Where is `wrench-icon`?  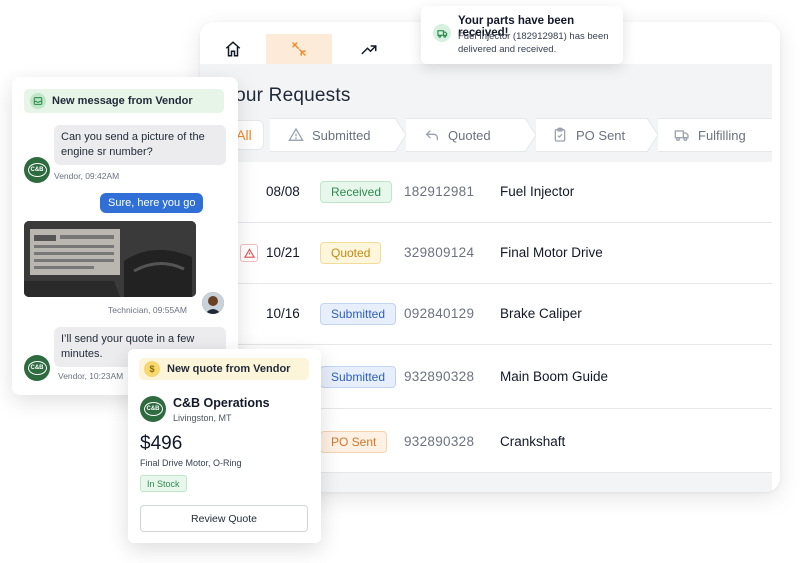 wrench-icon is located at coordinates (299, 49).